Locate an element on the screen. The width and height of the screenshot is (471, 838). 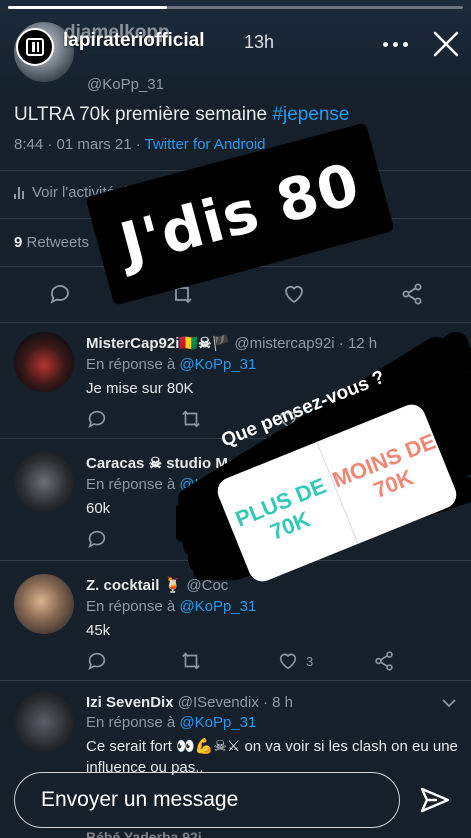
analytics-icon is located at coordinates (19, 192).